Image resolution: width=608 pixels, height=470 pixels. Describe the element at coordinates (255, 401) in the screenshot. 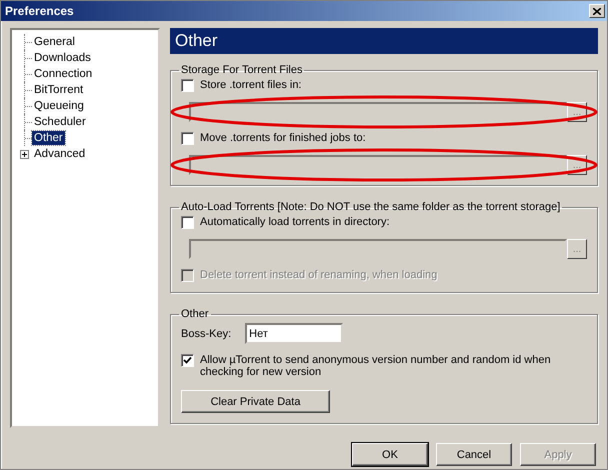

I see `clear-data-button: Clear Private Data` at that location.